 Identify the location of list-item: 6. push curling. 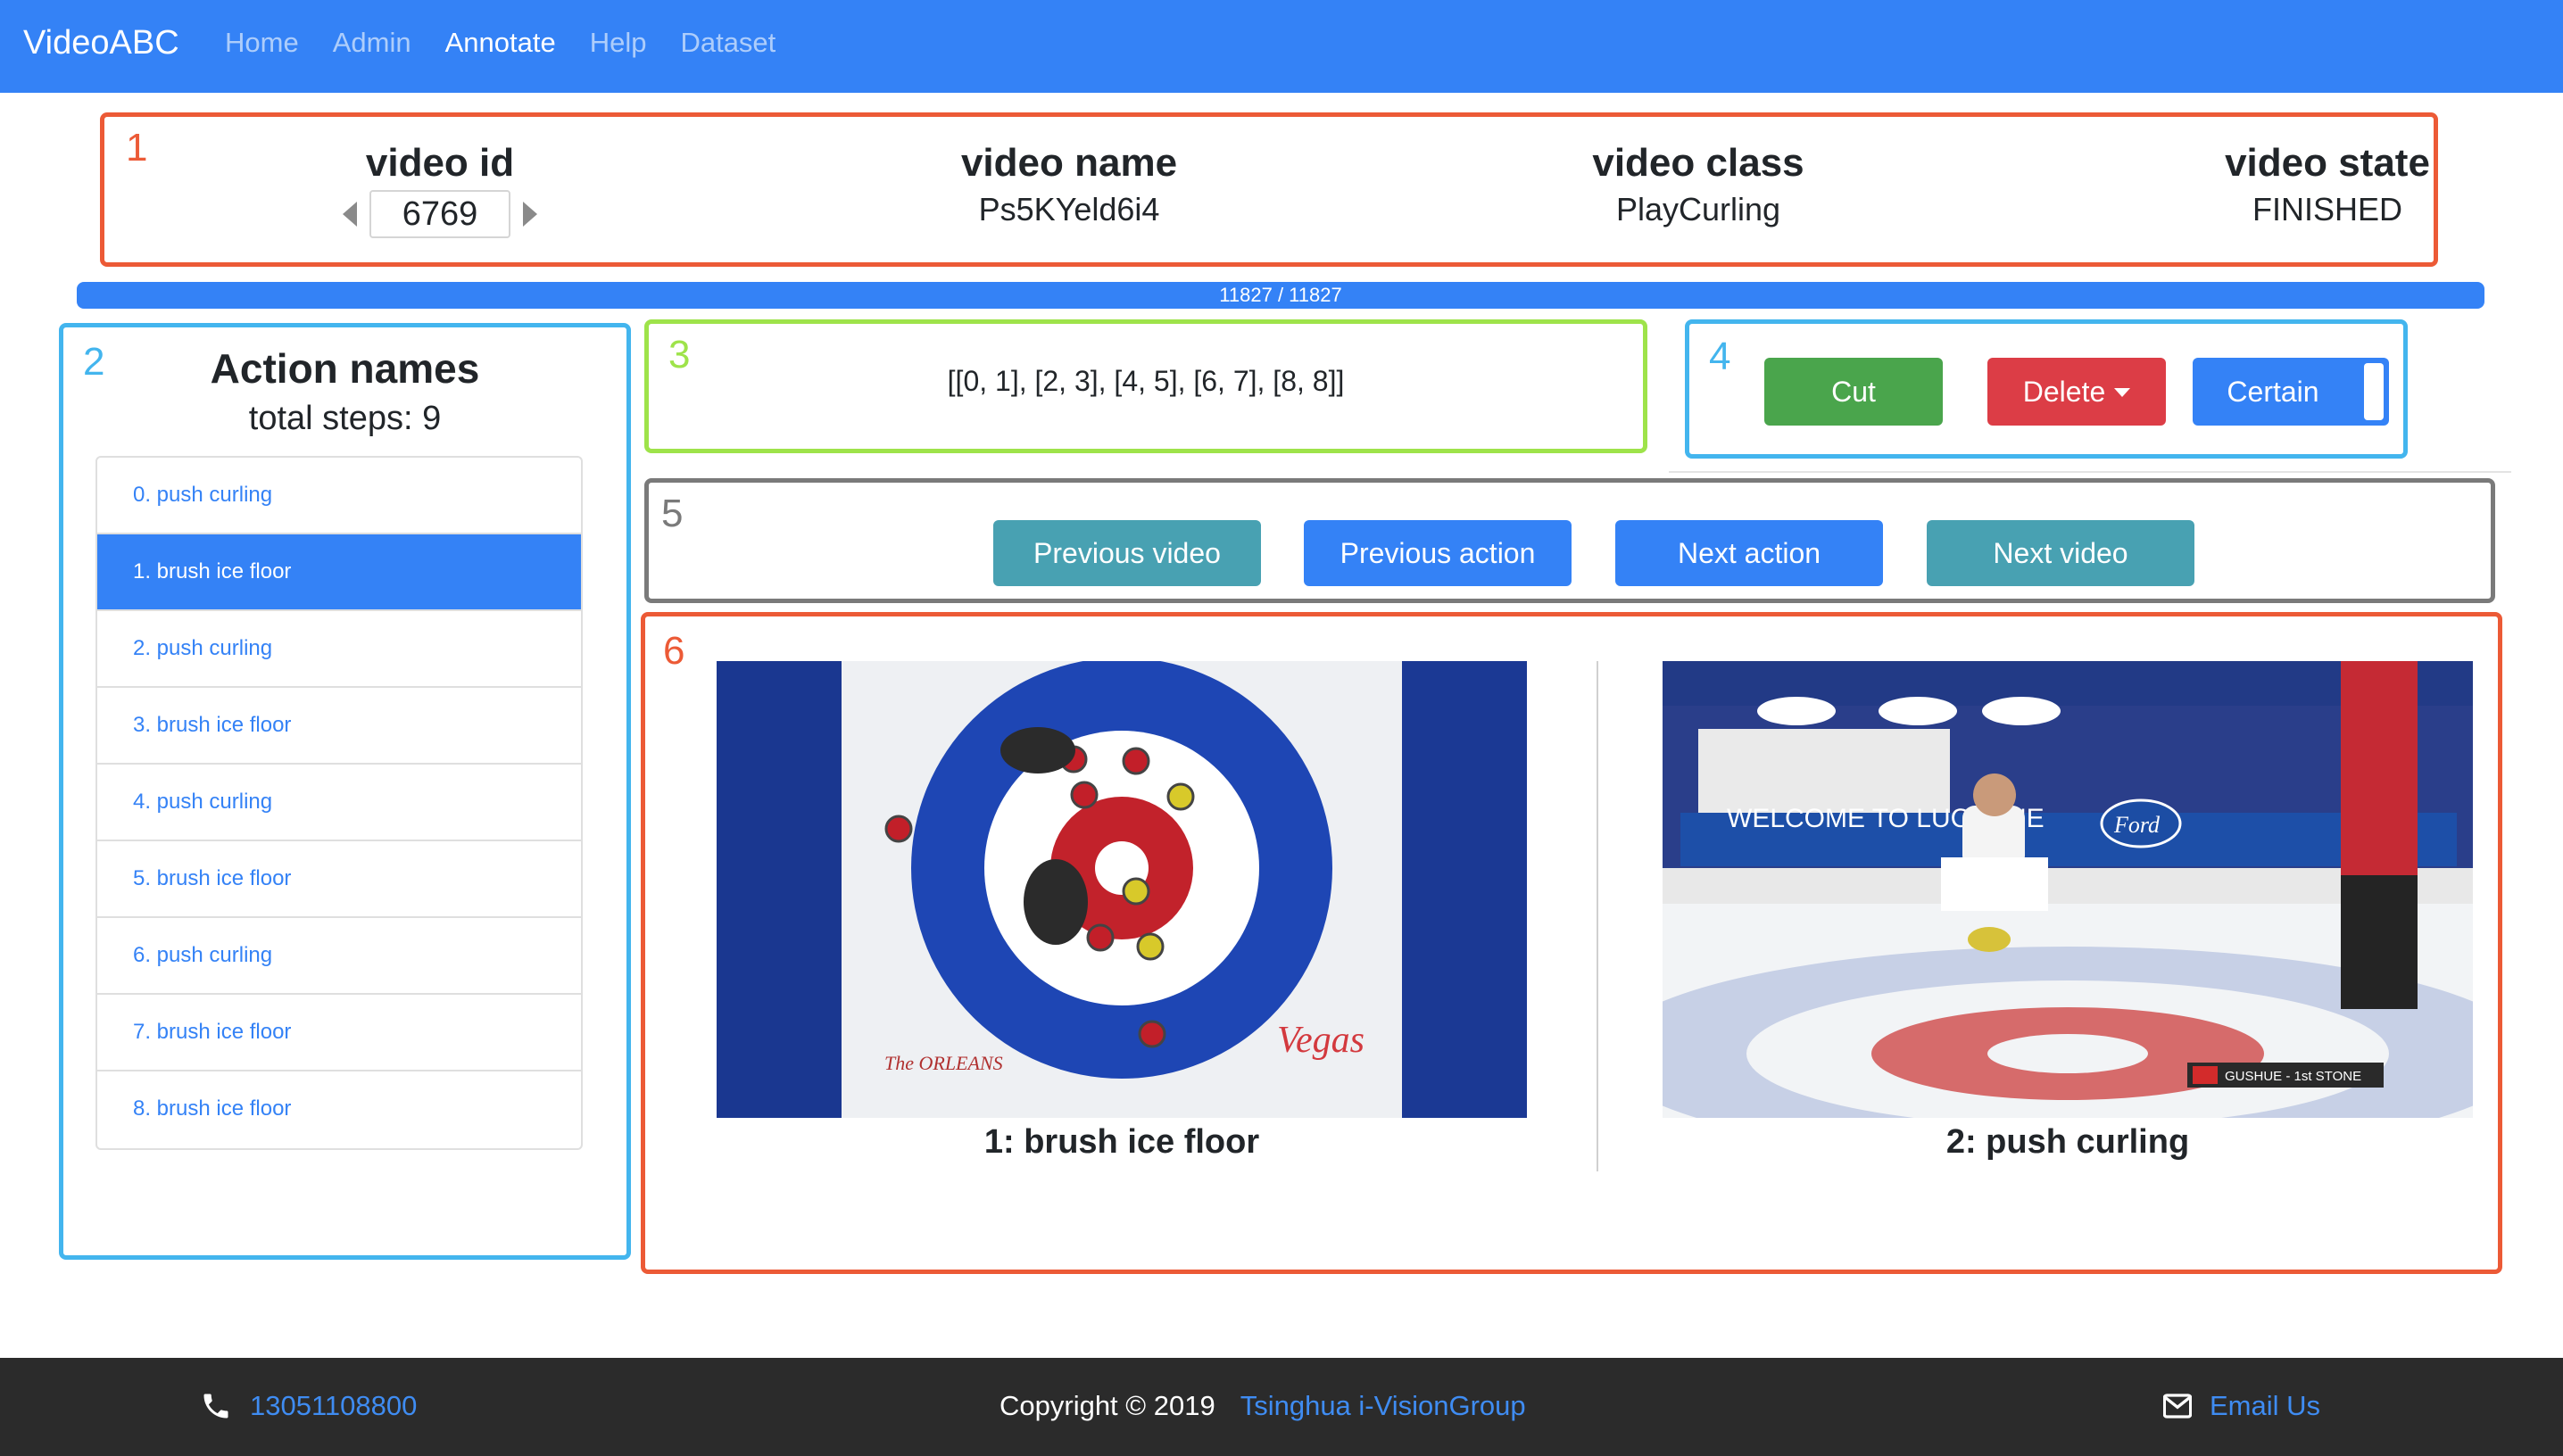
(339, 957).